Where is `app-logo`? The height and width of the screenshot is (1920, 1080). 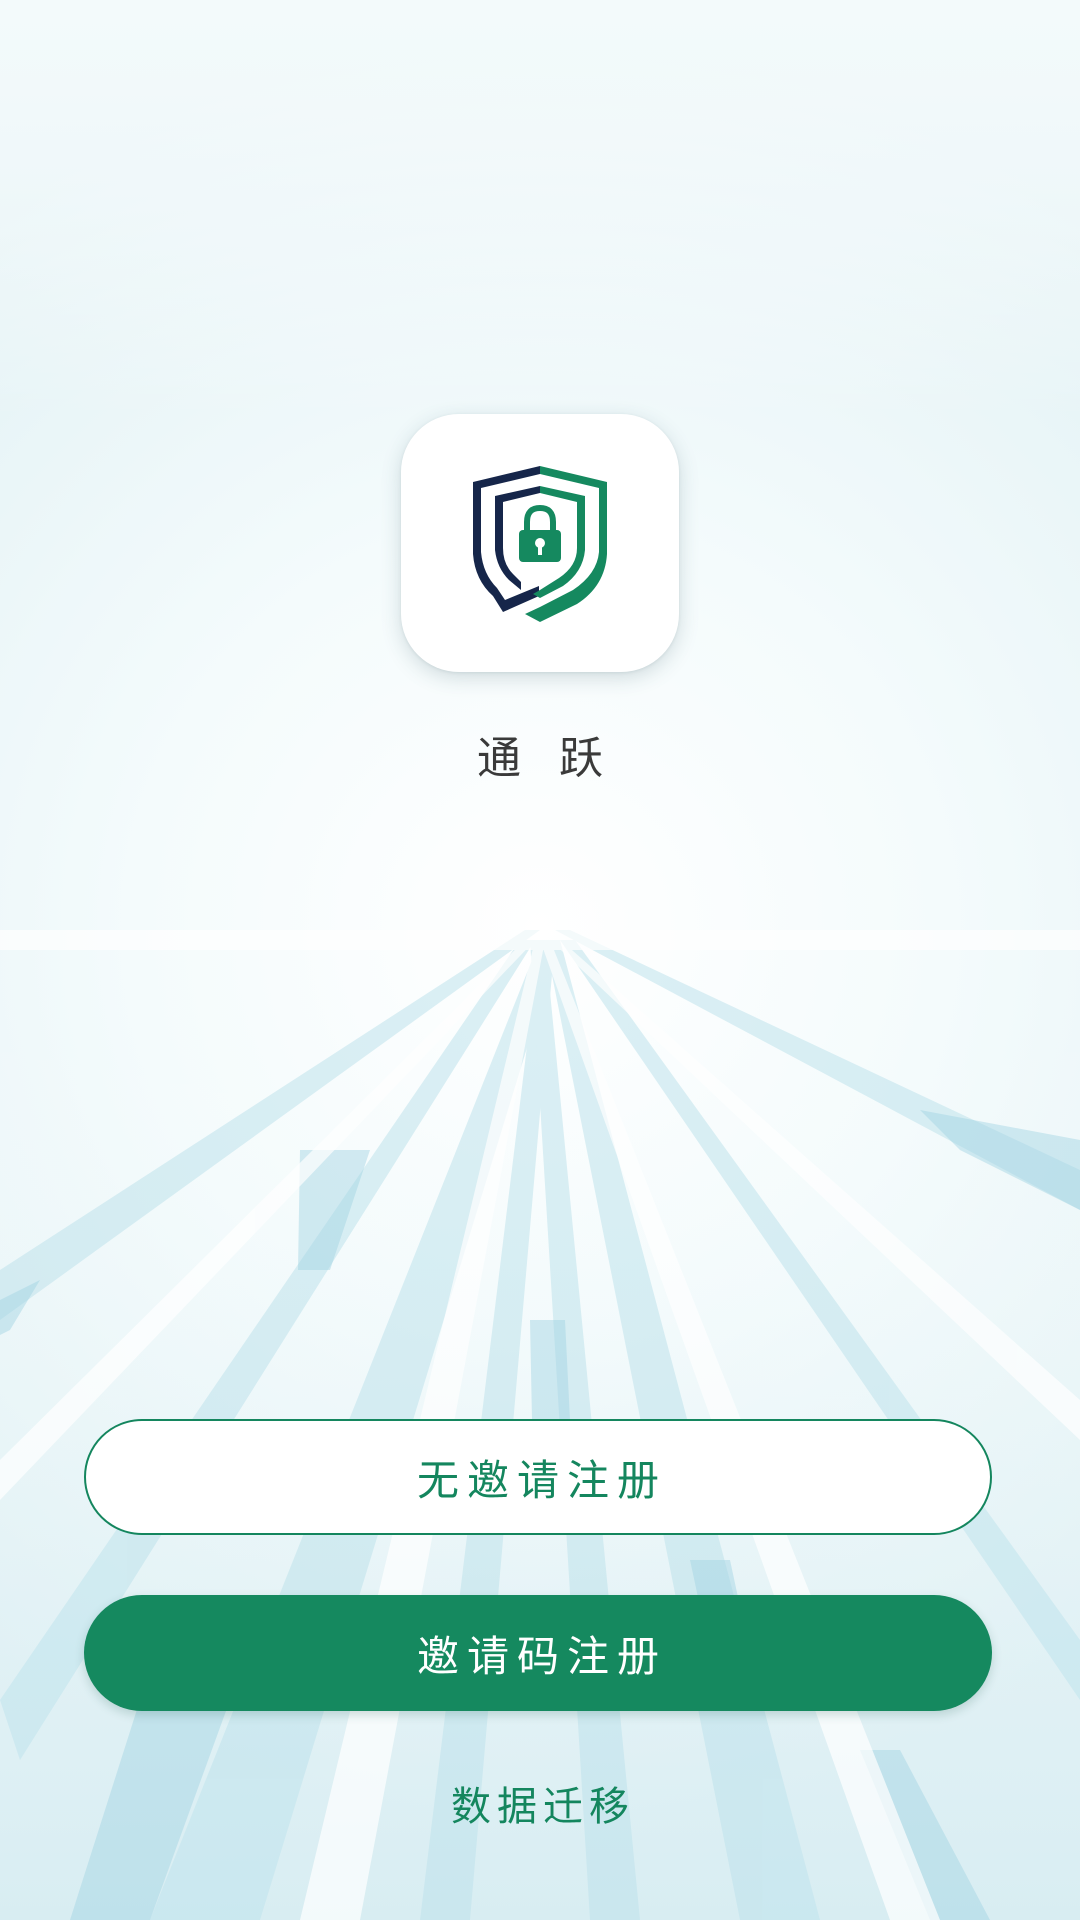 app-logo is located at coordinates (540, 543).